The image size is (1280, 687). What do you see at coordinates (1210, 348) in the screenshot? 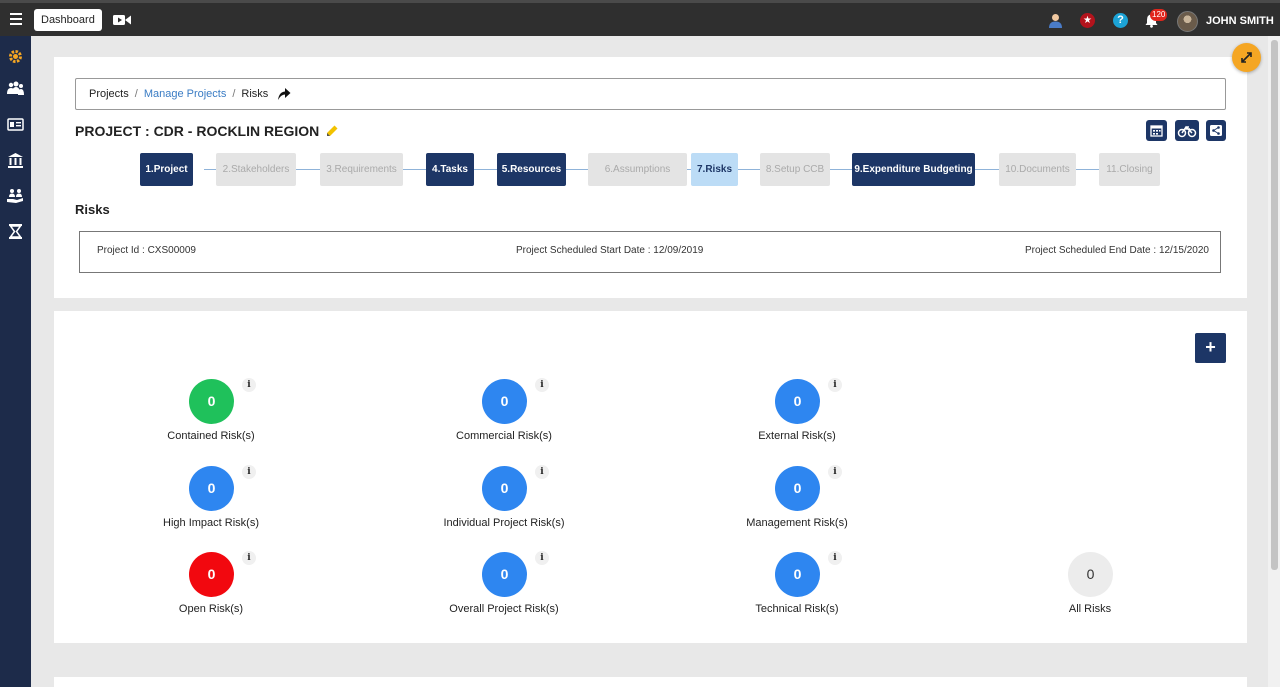
I see `add-risk-button: +` at bounding box center [1210, 348].